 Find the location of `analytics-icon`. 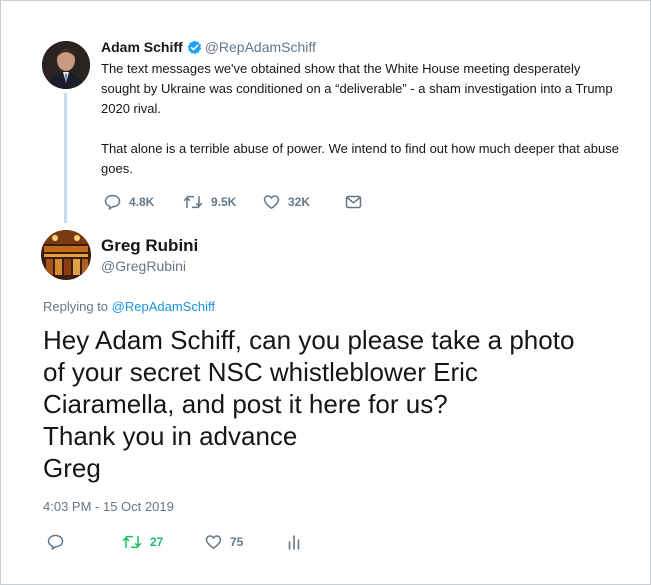

analytics-icon is located at coordinates (294, 542).